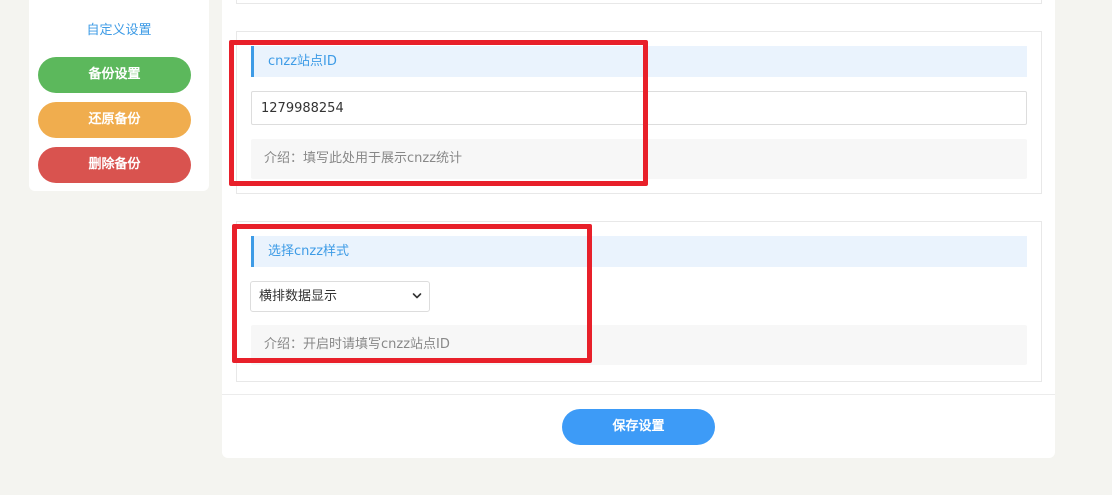  Describe the element at coordinates (638, 394) in the screenshot. I see `footer-divider` at that location.